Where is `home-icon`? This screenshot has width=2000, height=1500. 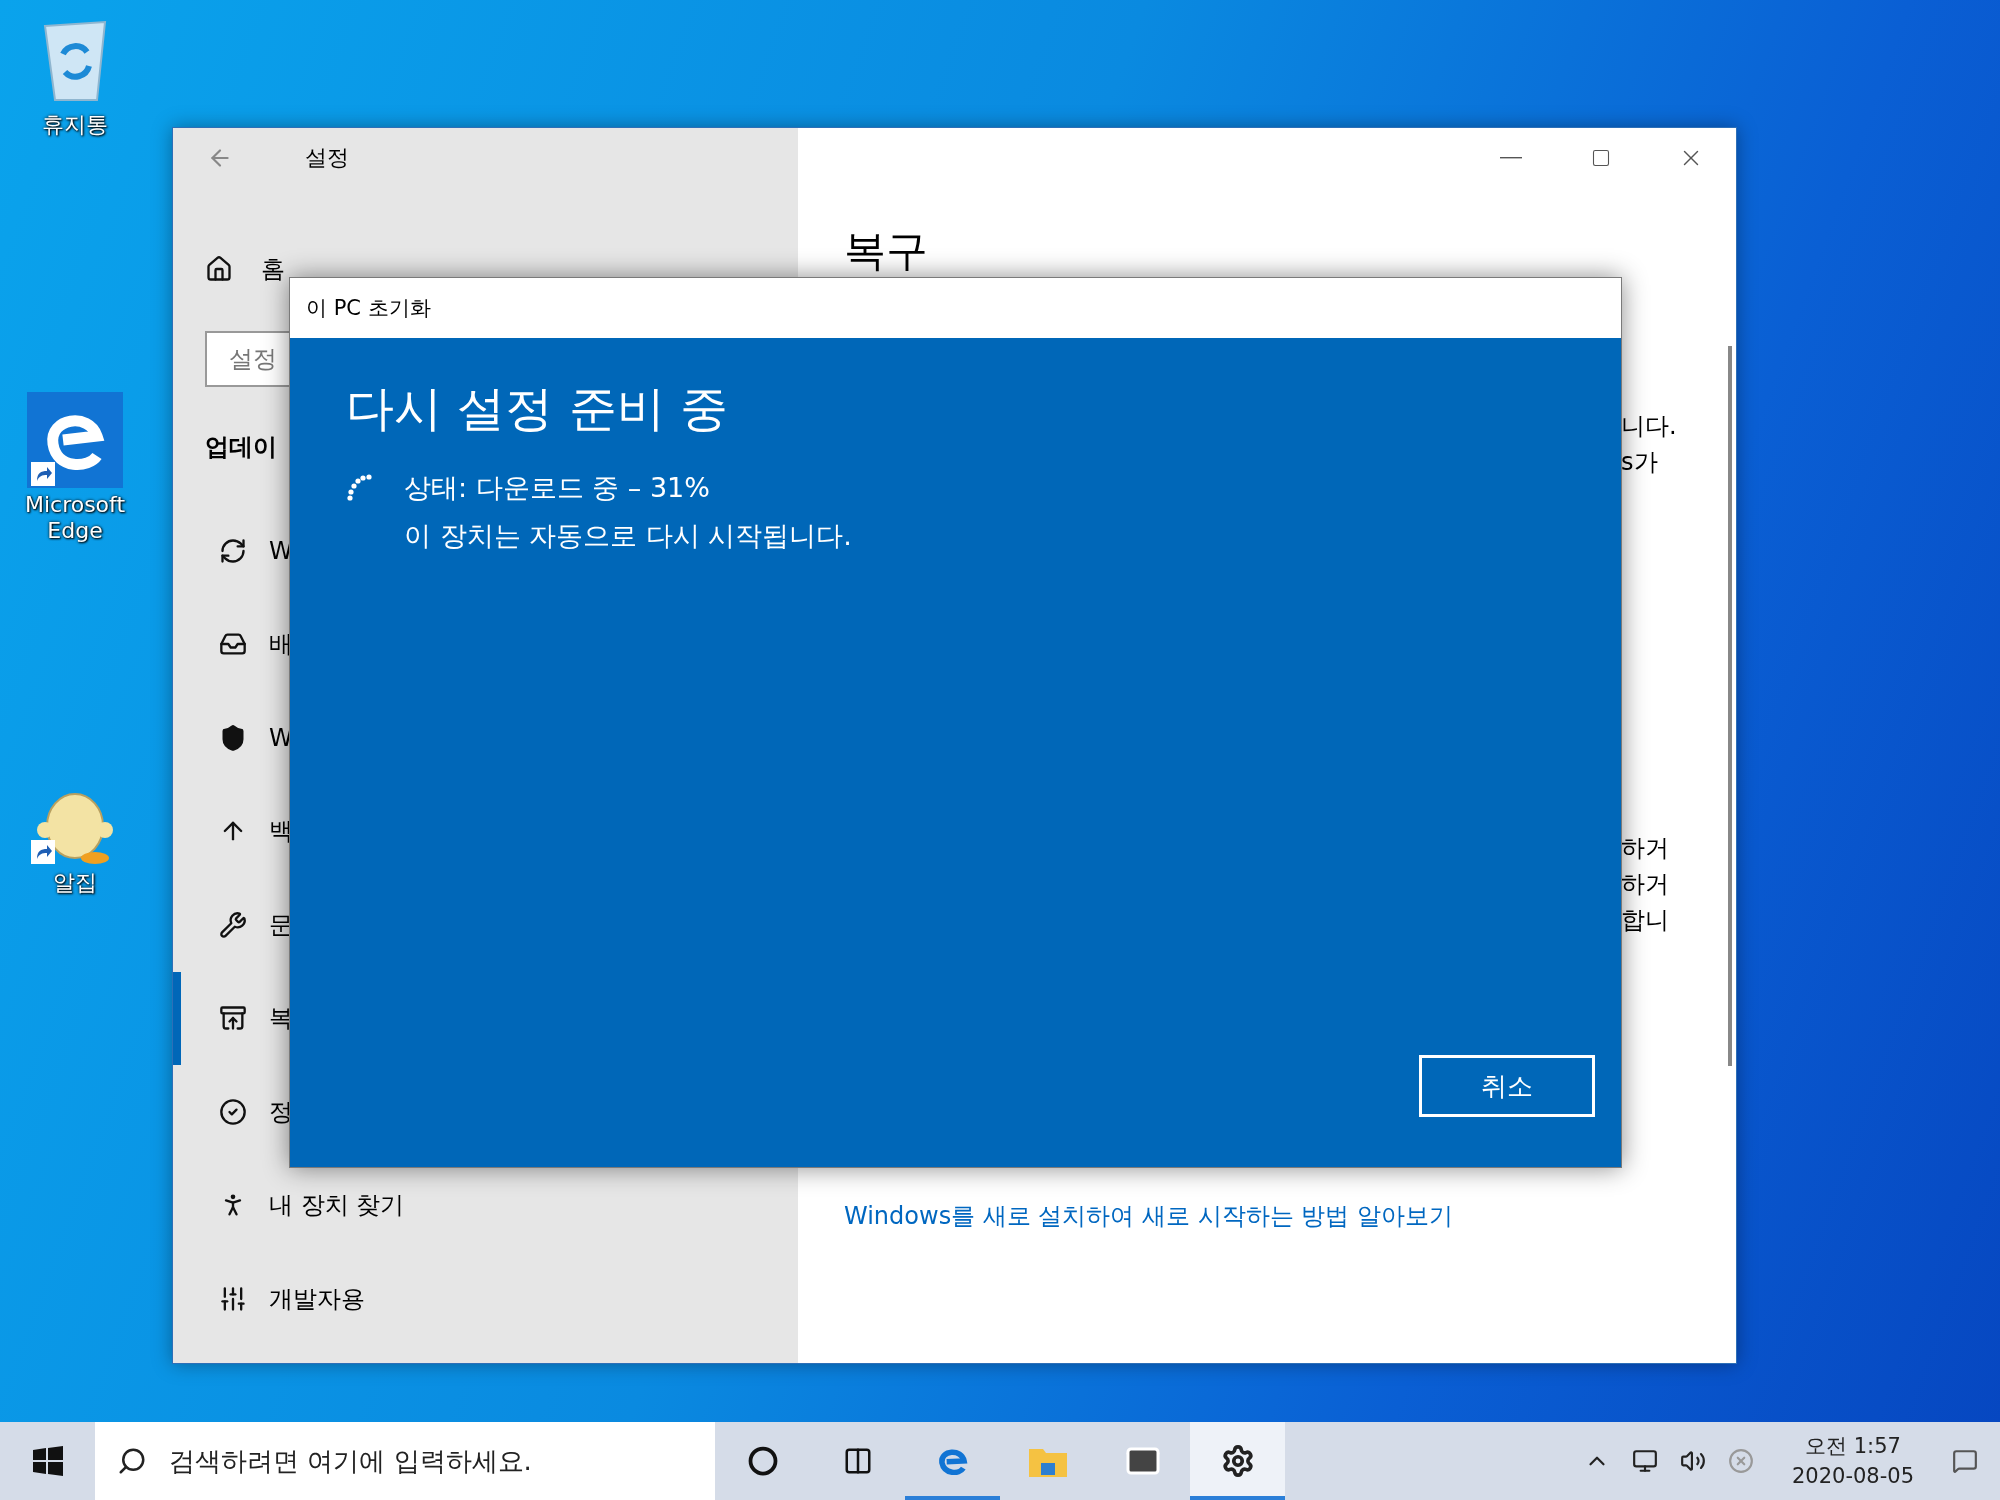 home-icon is located at coordinates (219, 269).